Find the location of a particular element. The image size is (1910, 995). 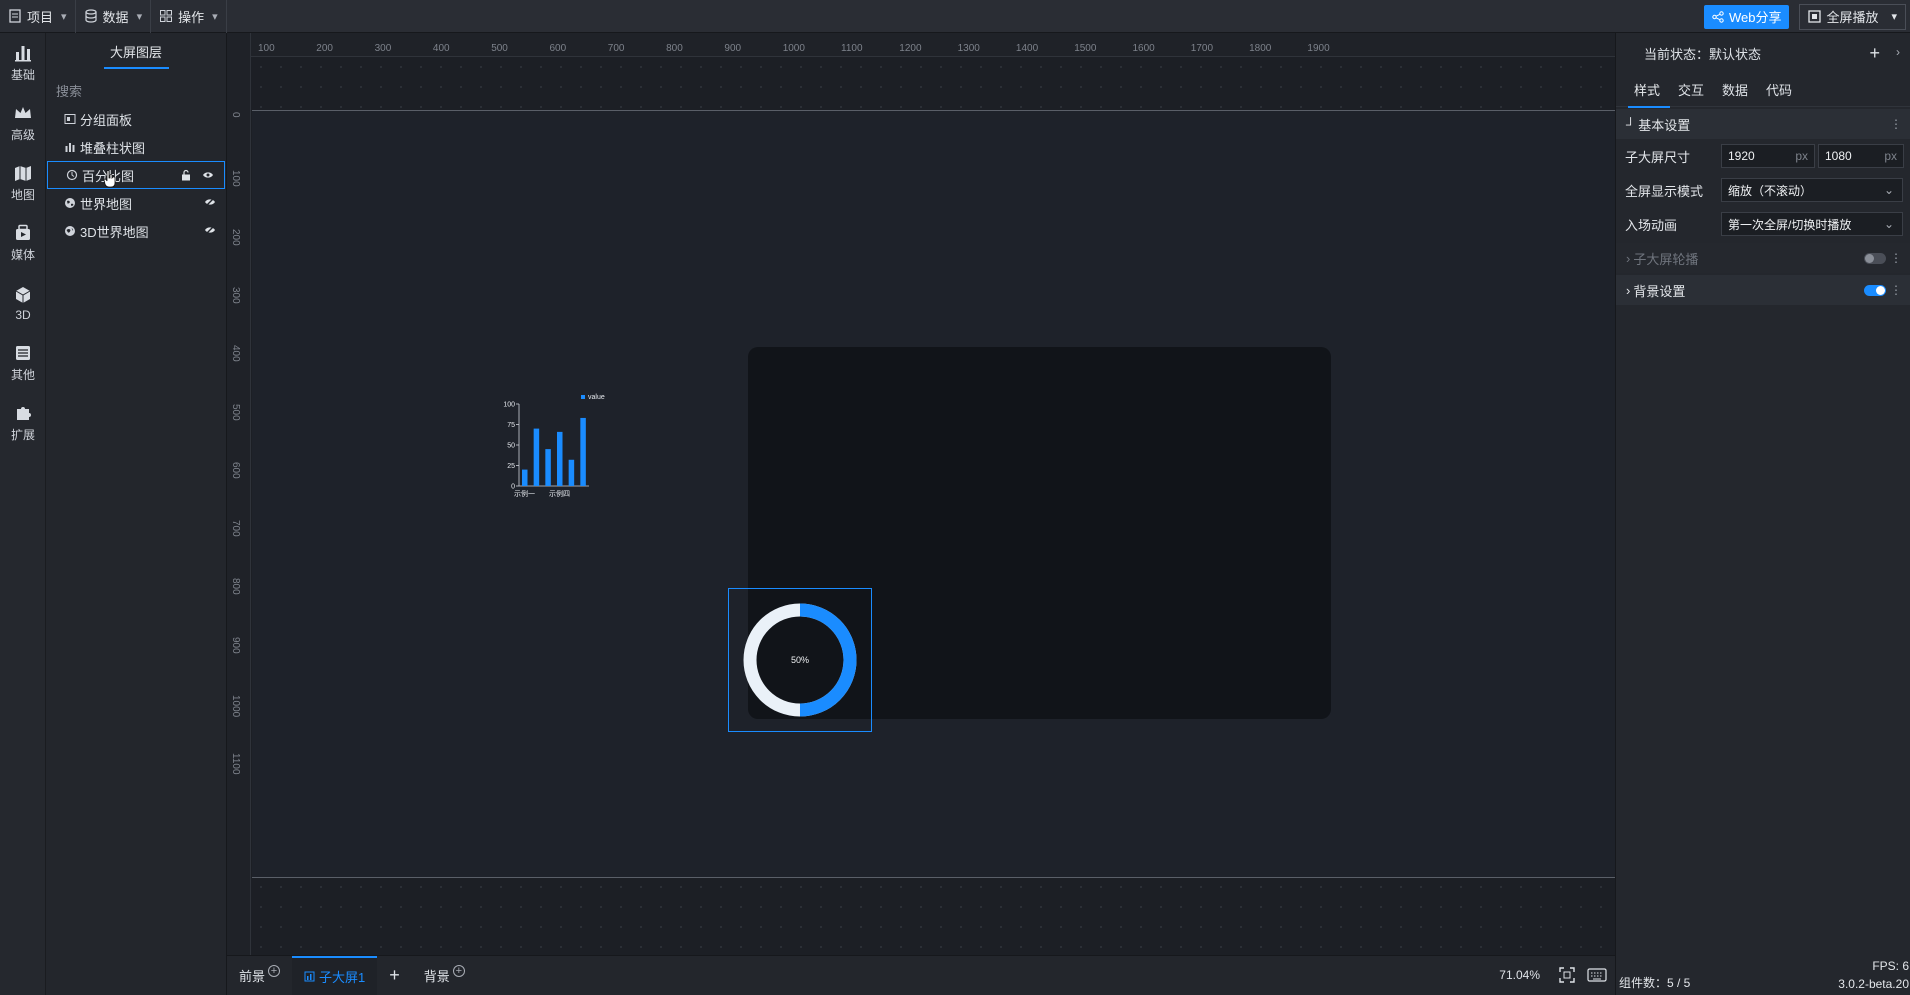

rail-item-extension: 扩展 is located at coordinates (23, 423).